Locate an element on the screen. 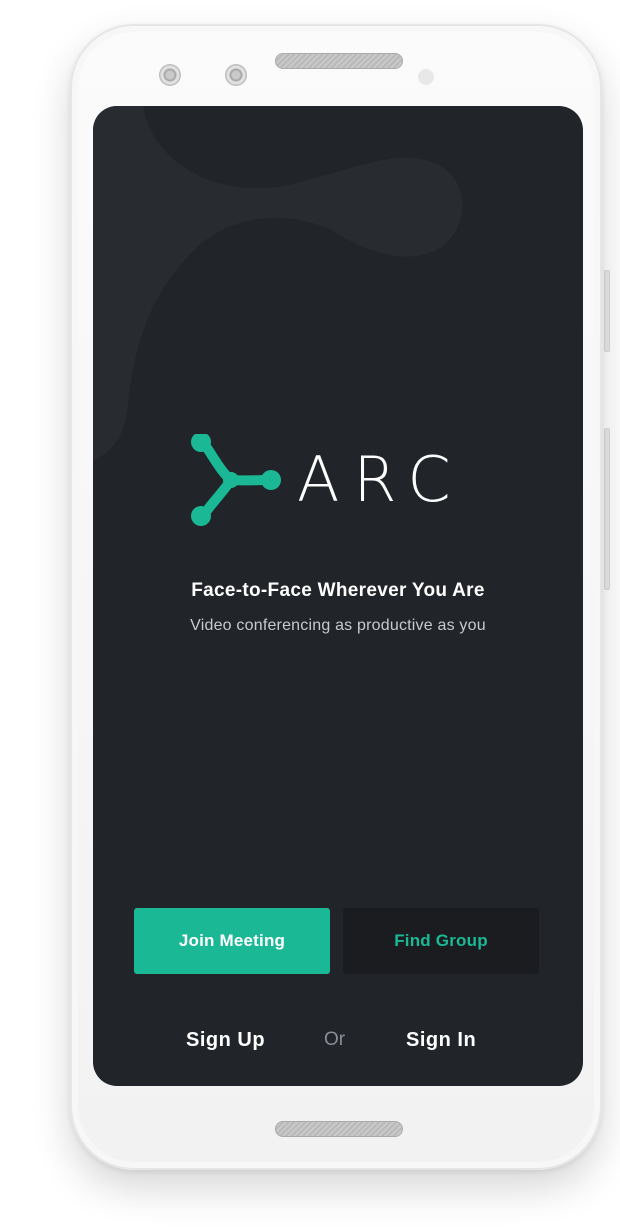 The width and height of the screenshot is (620, 1232). arc-logo-icon is located at coordinates (236, 480).